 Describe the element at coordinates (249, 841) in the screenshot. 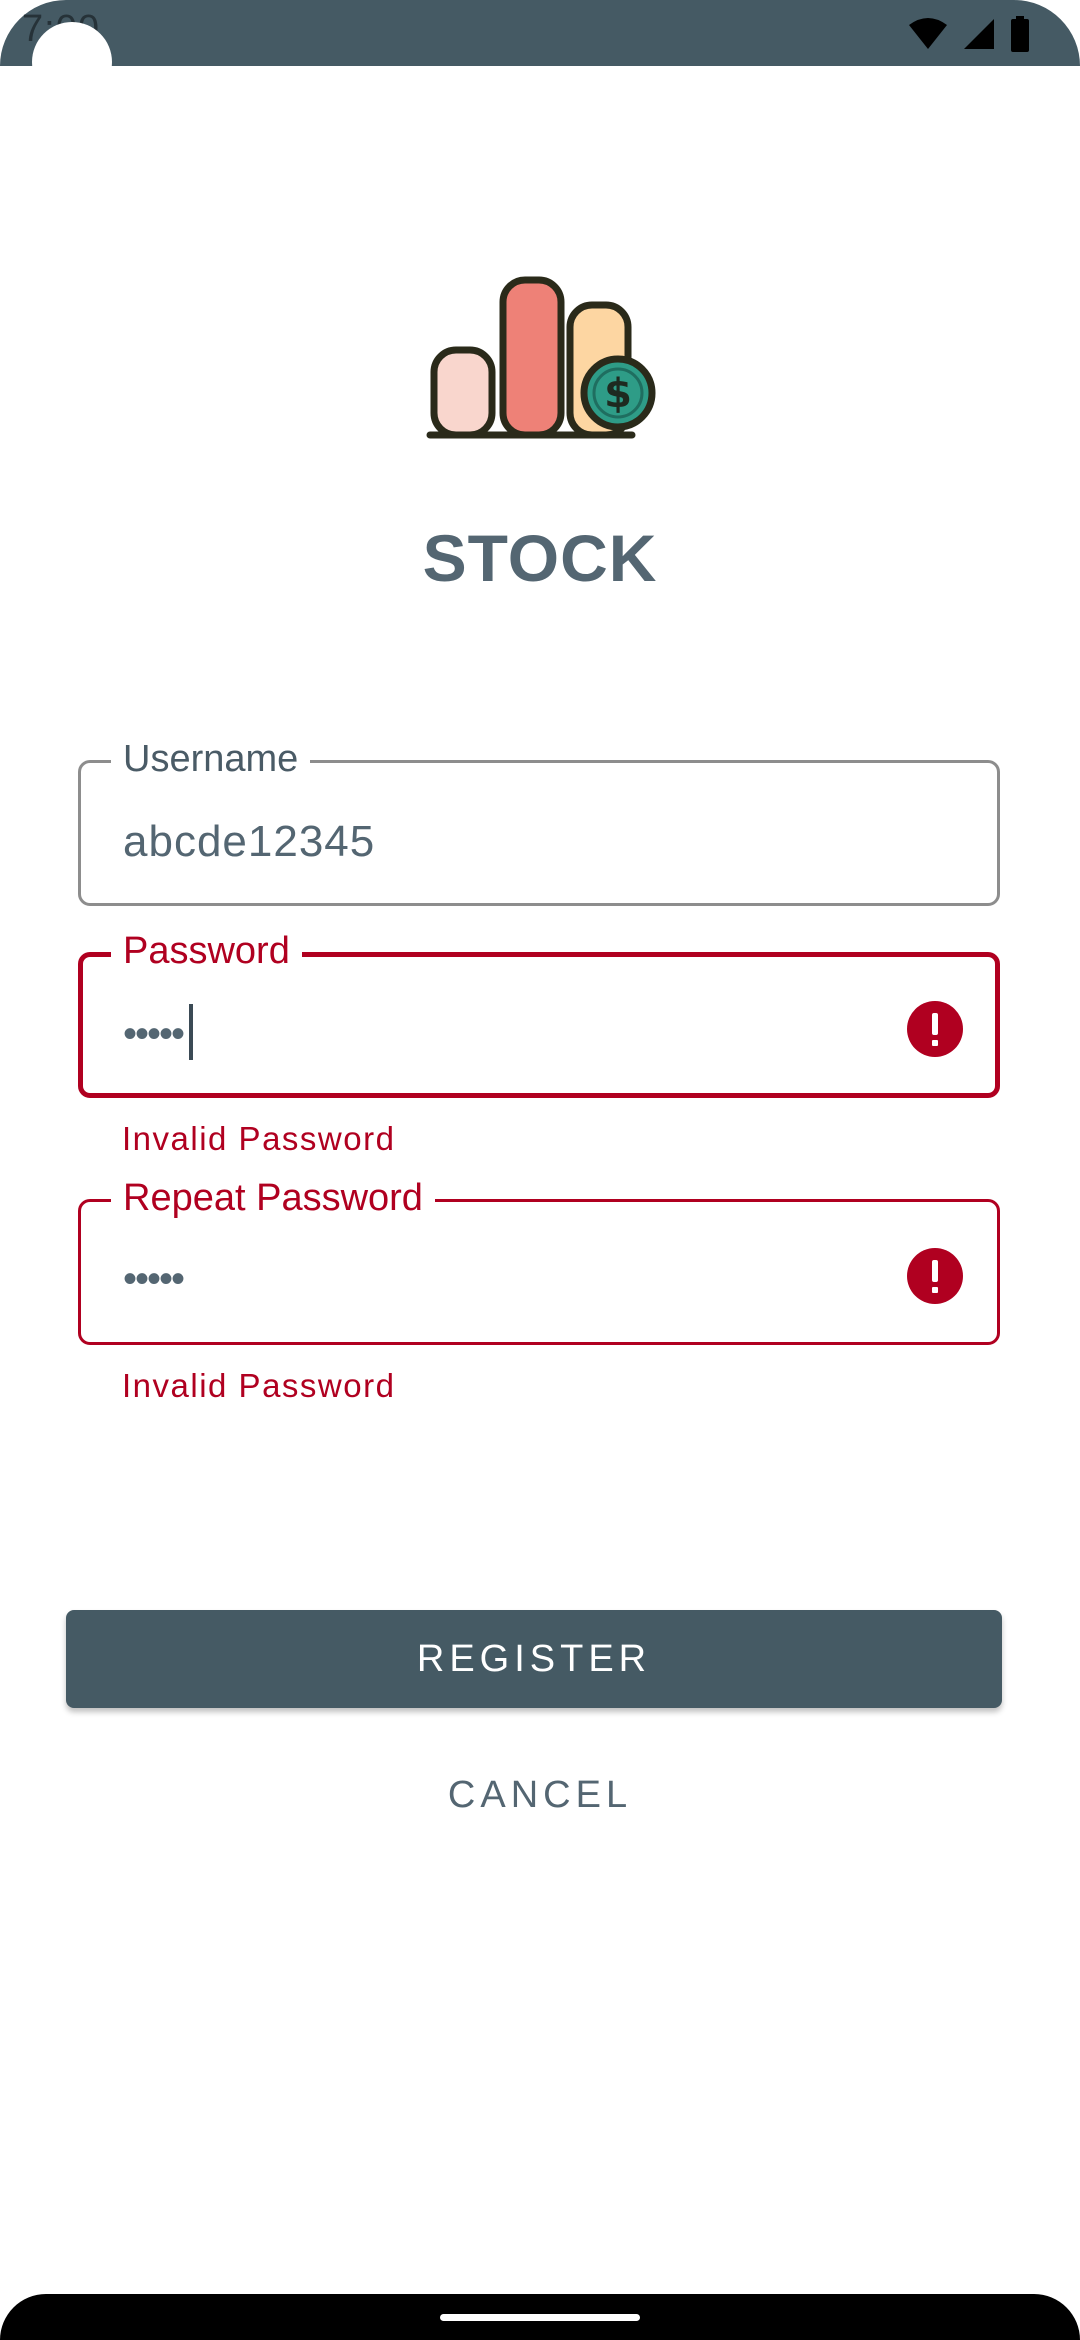

I see `username-value: abcde12345` at that location.